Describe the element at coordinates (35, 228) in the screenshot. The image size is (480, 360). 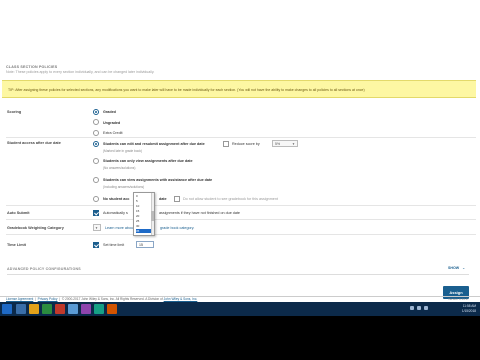
I see `gradebook-label: Gradebook Weighting Category` at that location.